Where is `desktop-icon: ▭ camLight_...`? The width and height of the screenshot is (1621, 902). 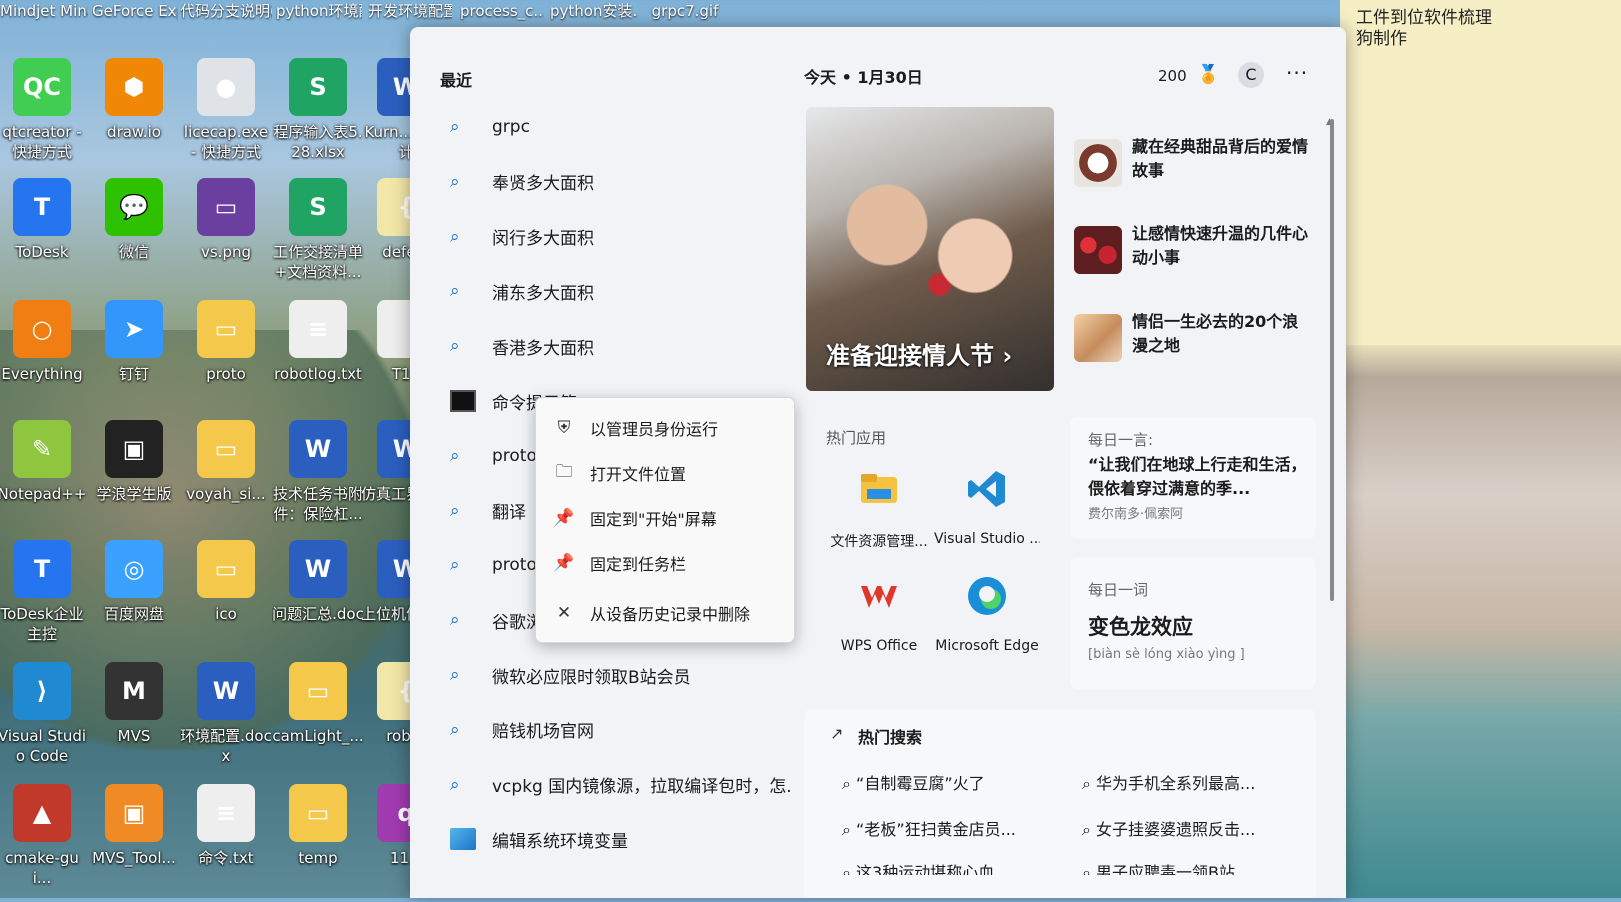
desktop-icon: ▭ camLight_... is located at coordinates (318, 721).